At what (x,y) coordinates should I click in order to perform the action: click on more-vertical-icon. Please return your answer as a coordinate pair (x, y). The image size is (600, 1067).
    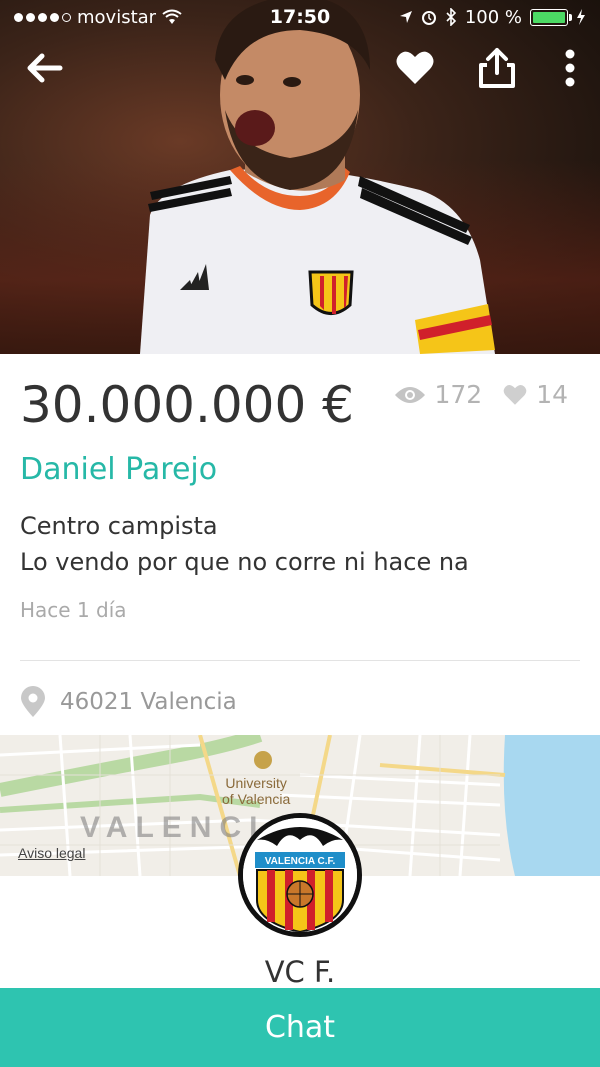
    Looking at the image, I should click on (570, 68).